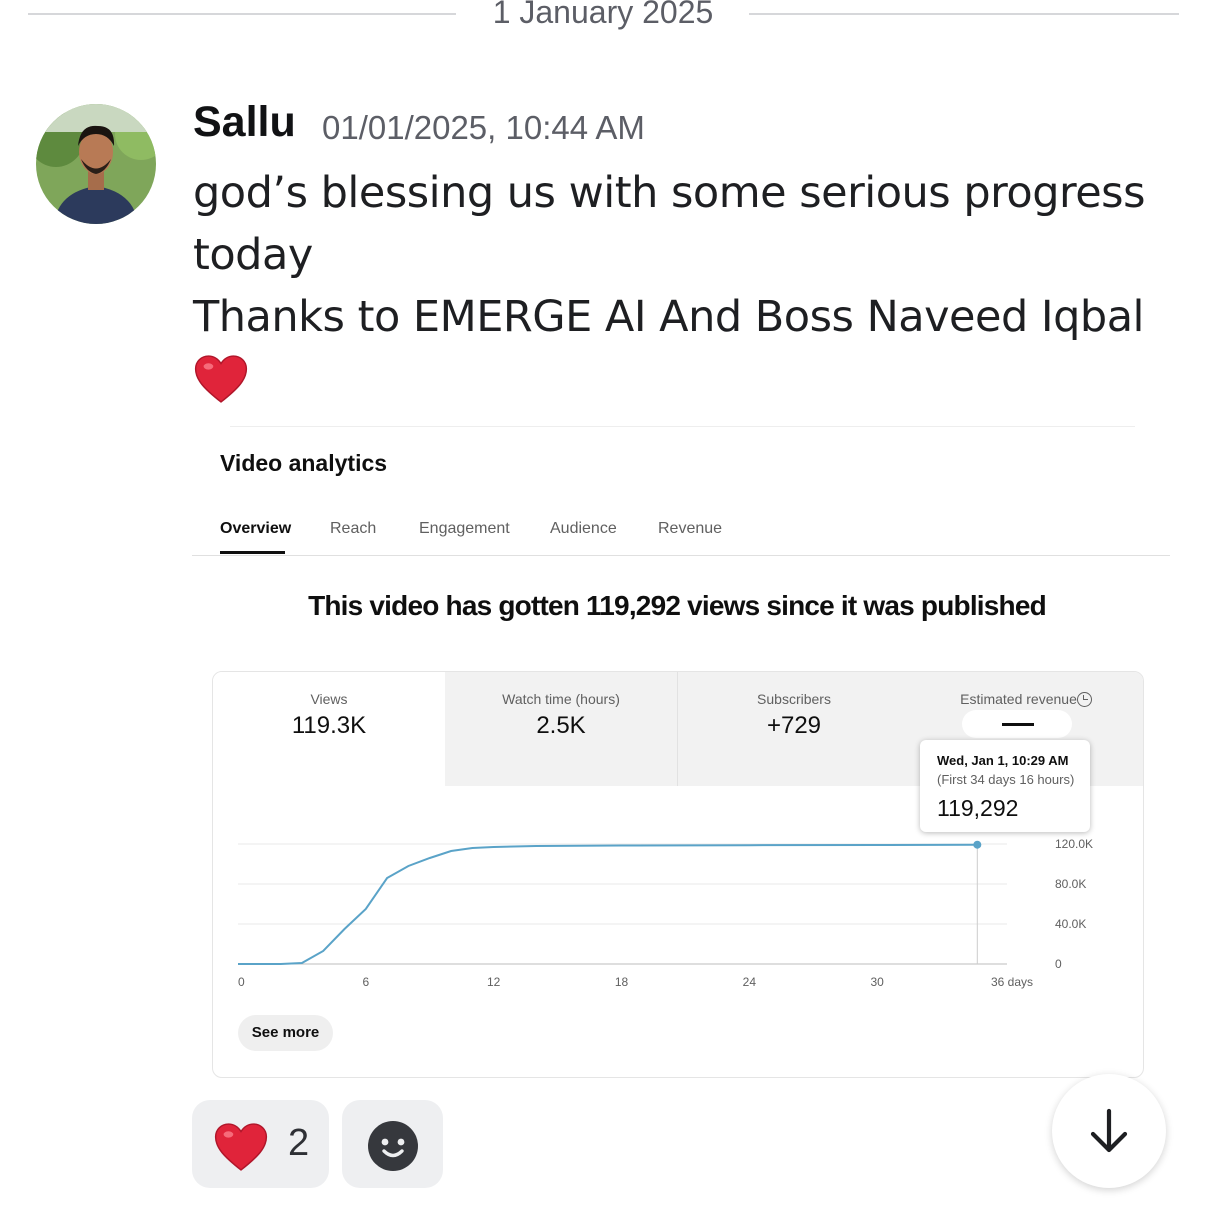 Image resolution: width=1206 pixels, height=1206 pixels. Describe the element at coordinates (1070, 884) in the screenshot. I see `y-tick-label: 80.0K` at that location.